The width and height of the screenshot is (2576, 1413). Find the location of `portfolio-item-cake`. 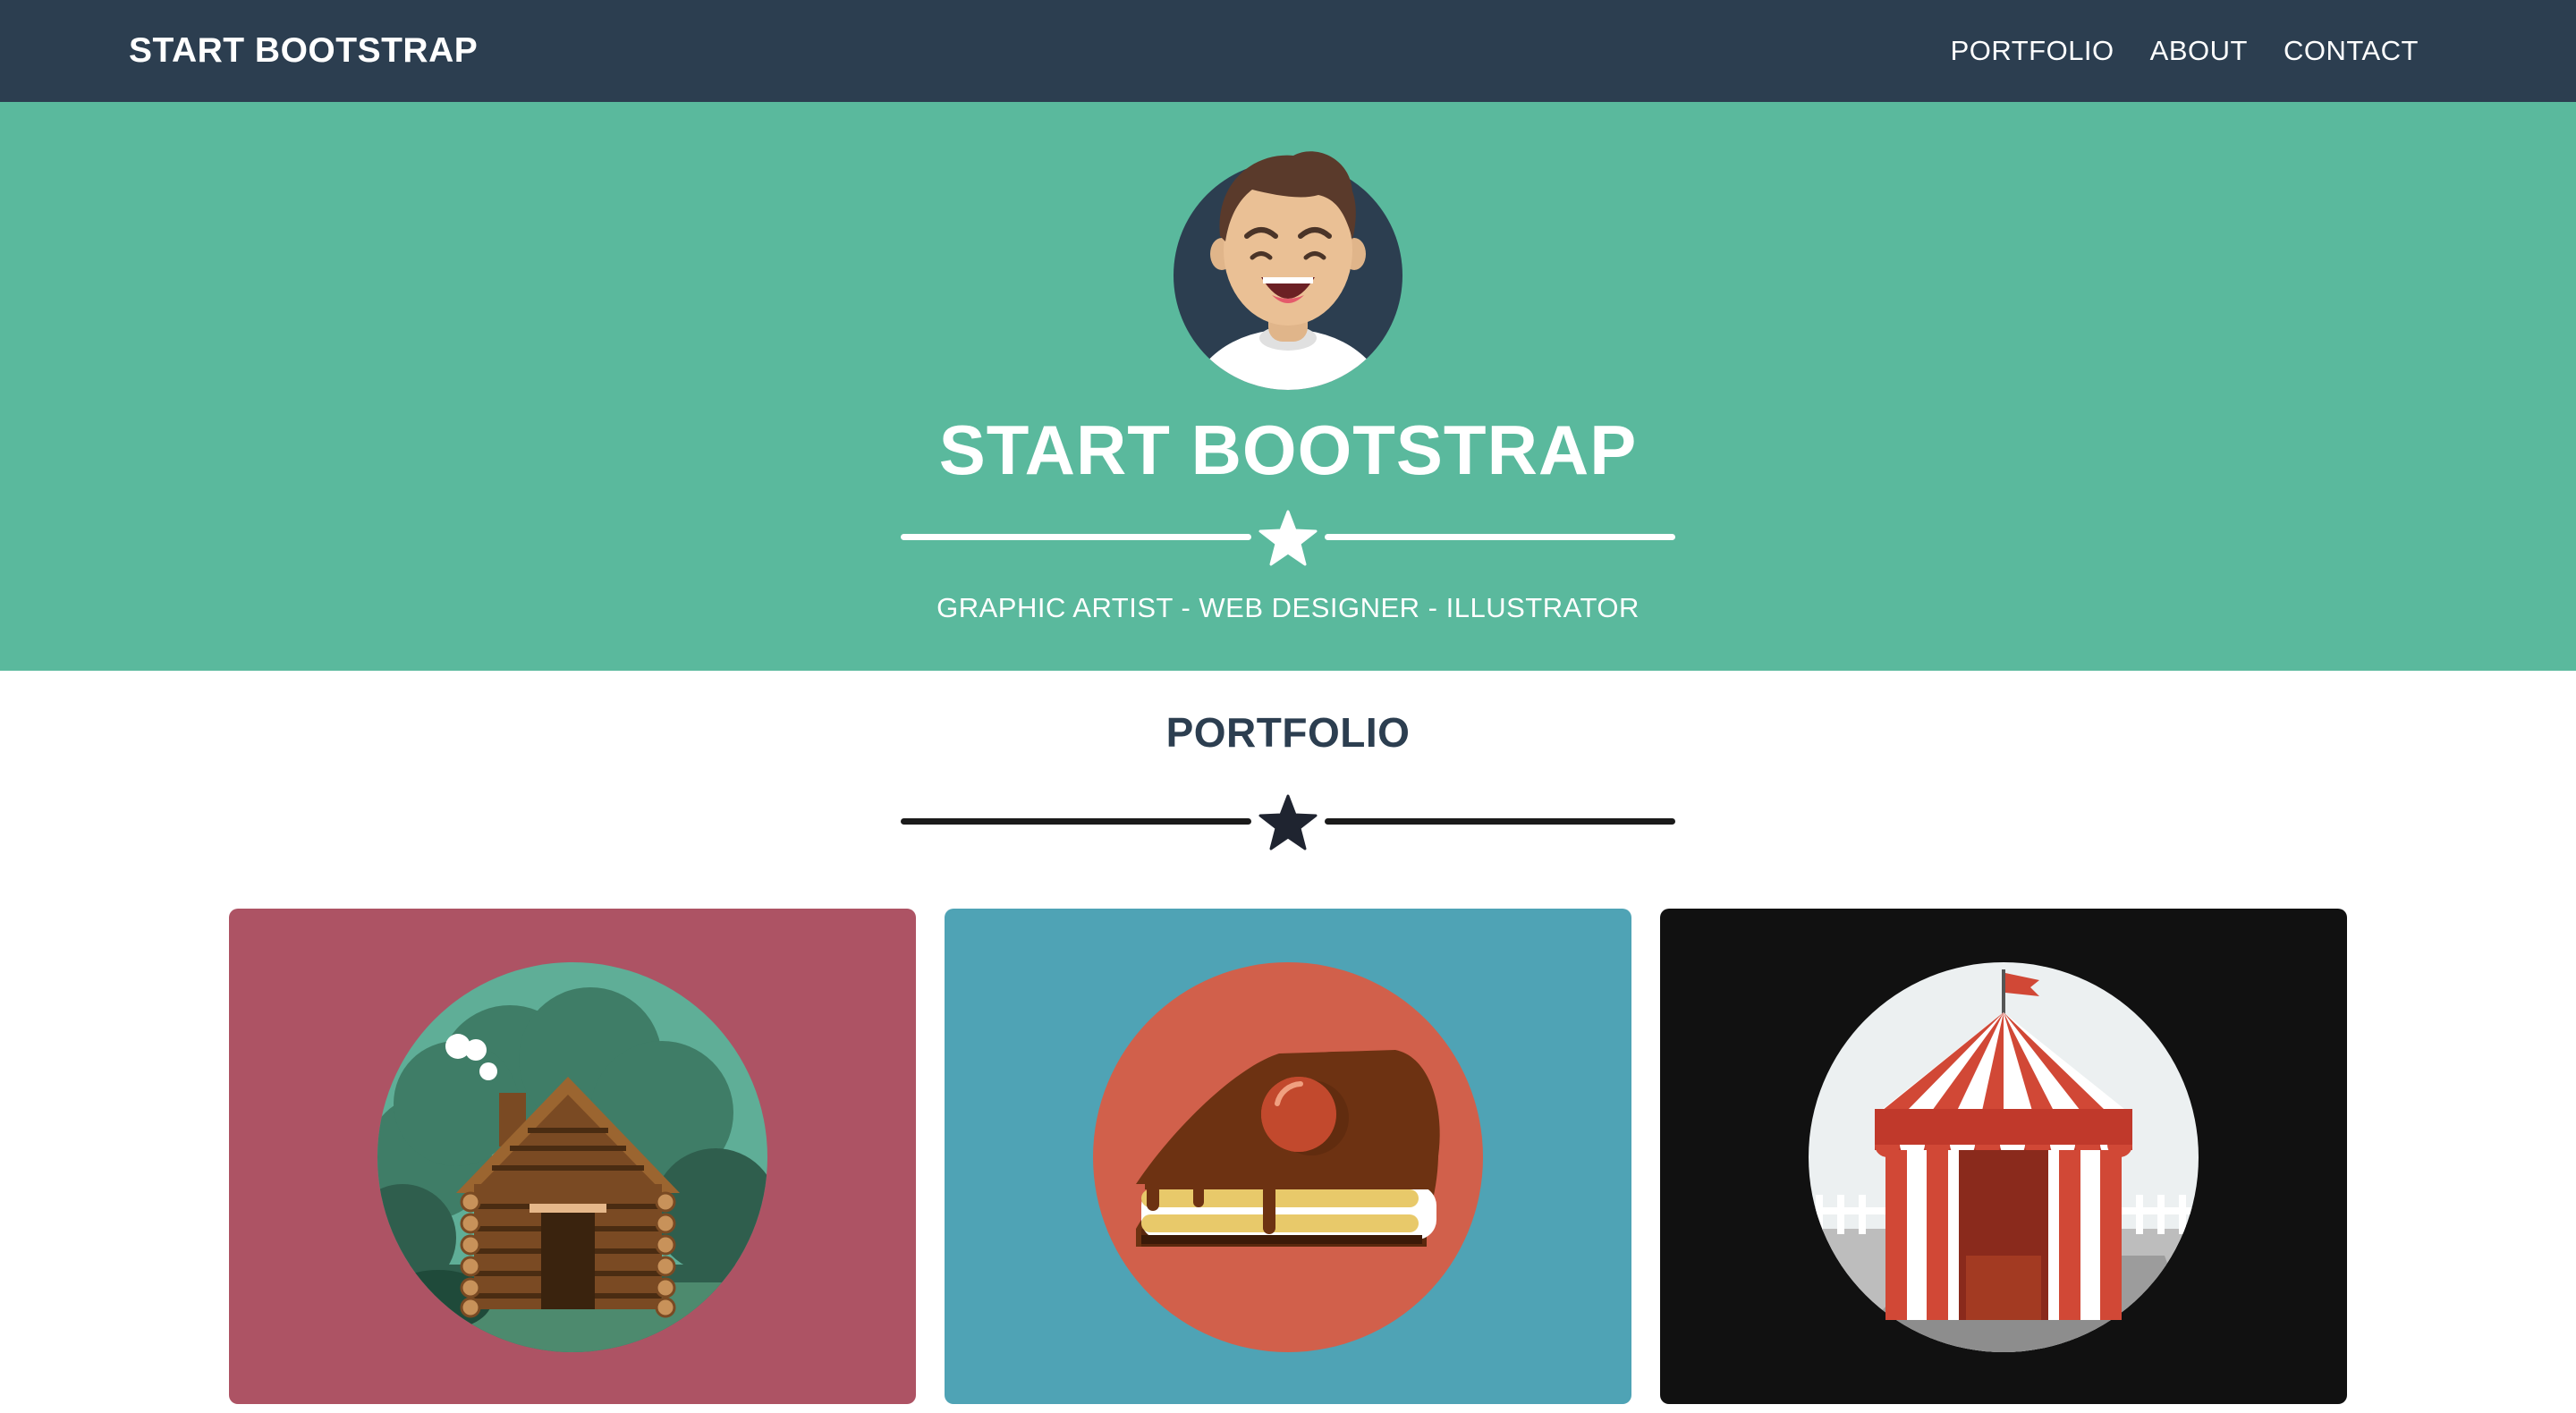

portfolio-item-cake is located at coordinates (1288, 1156).